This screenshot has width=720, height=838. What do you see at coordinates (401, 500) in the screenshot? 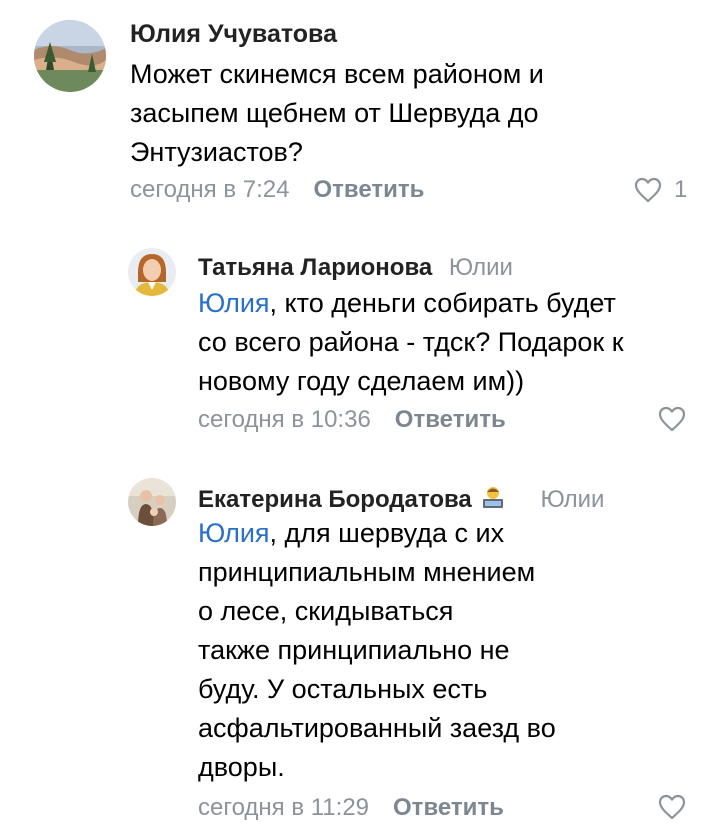
I see `comment-author: Екатерина Бородатова Юлии` at bounding box center [401, 500].